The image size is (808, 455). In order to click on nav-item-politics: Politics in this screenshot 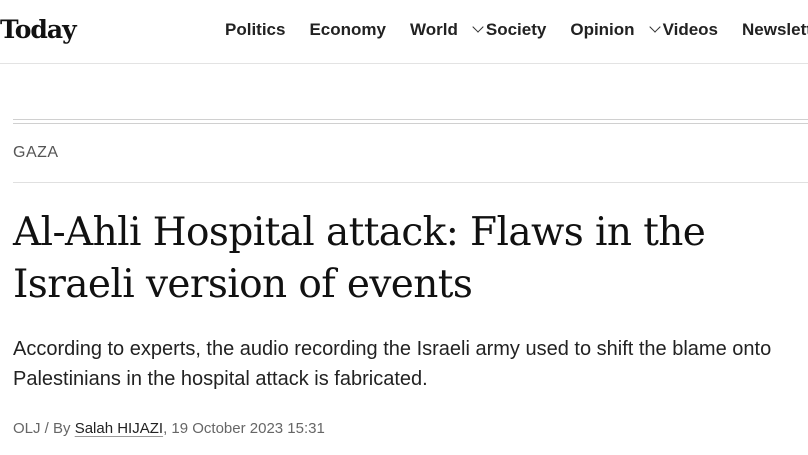, I will do `click(255, 30)`.